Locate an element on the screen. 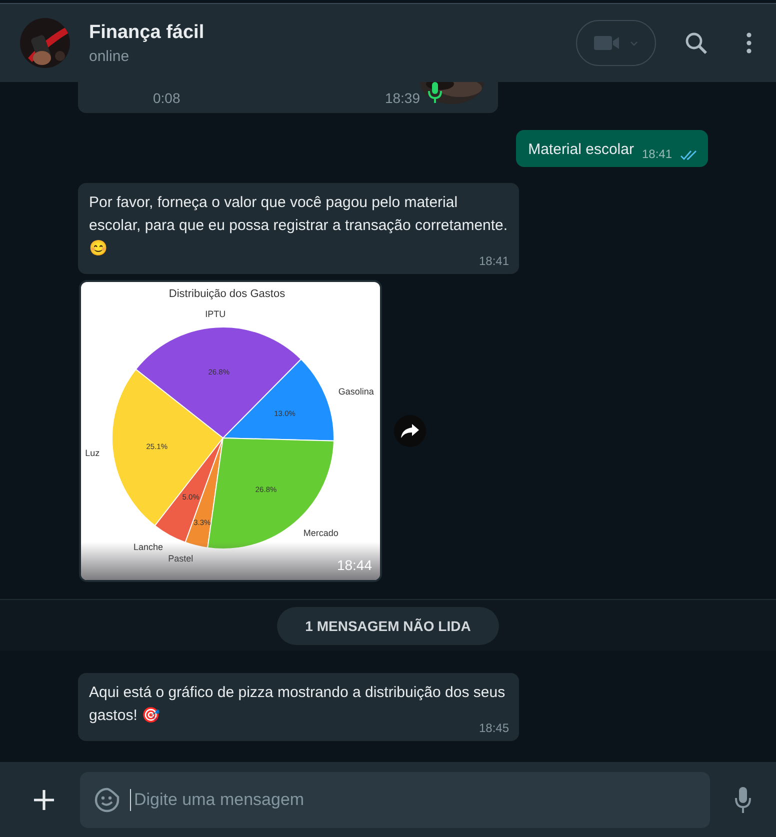  menu-icon is located at coordinates (749, 43).